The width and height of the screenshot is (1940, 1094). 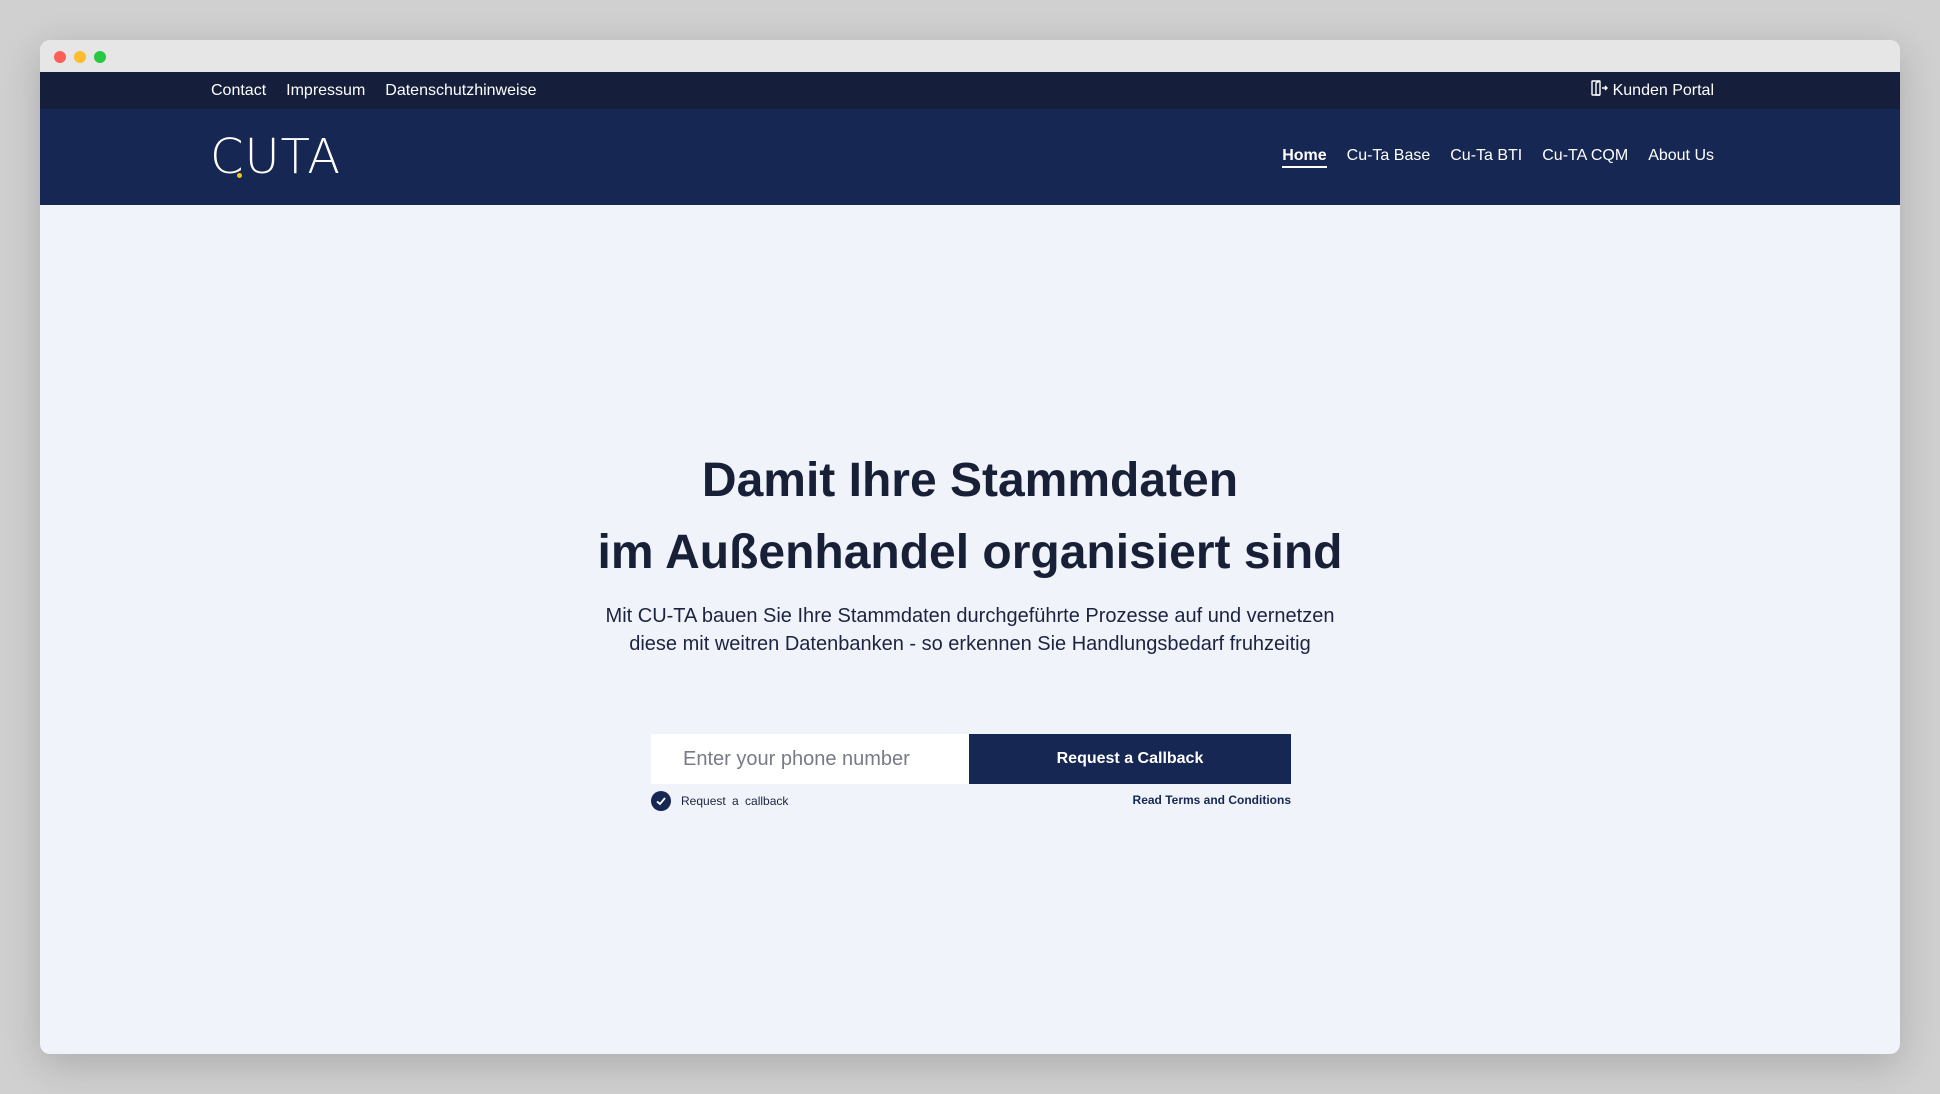 What do you see at coordinates (1599, 90) in the screenshot?
I see `door-exit-icon` at bounding box center [1599, 90].